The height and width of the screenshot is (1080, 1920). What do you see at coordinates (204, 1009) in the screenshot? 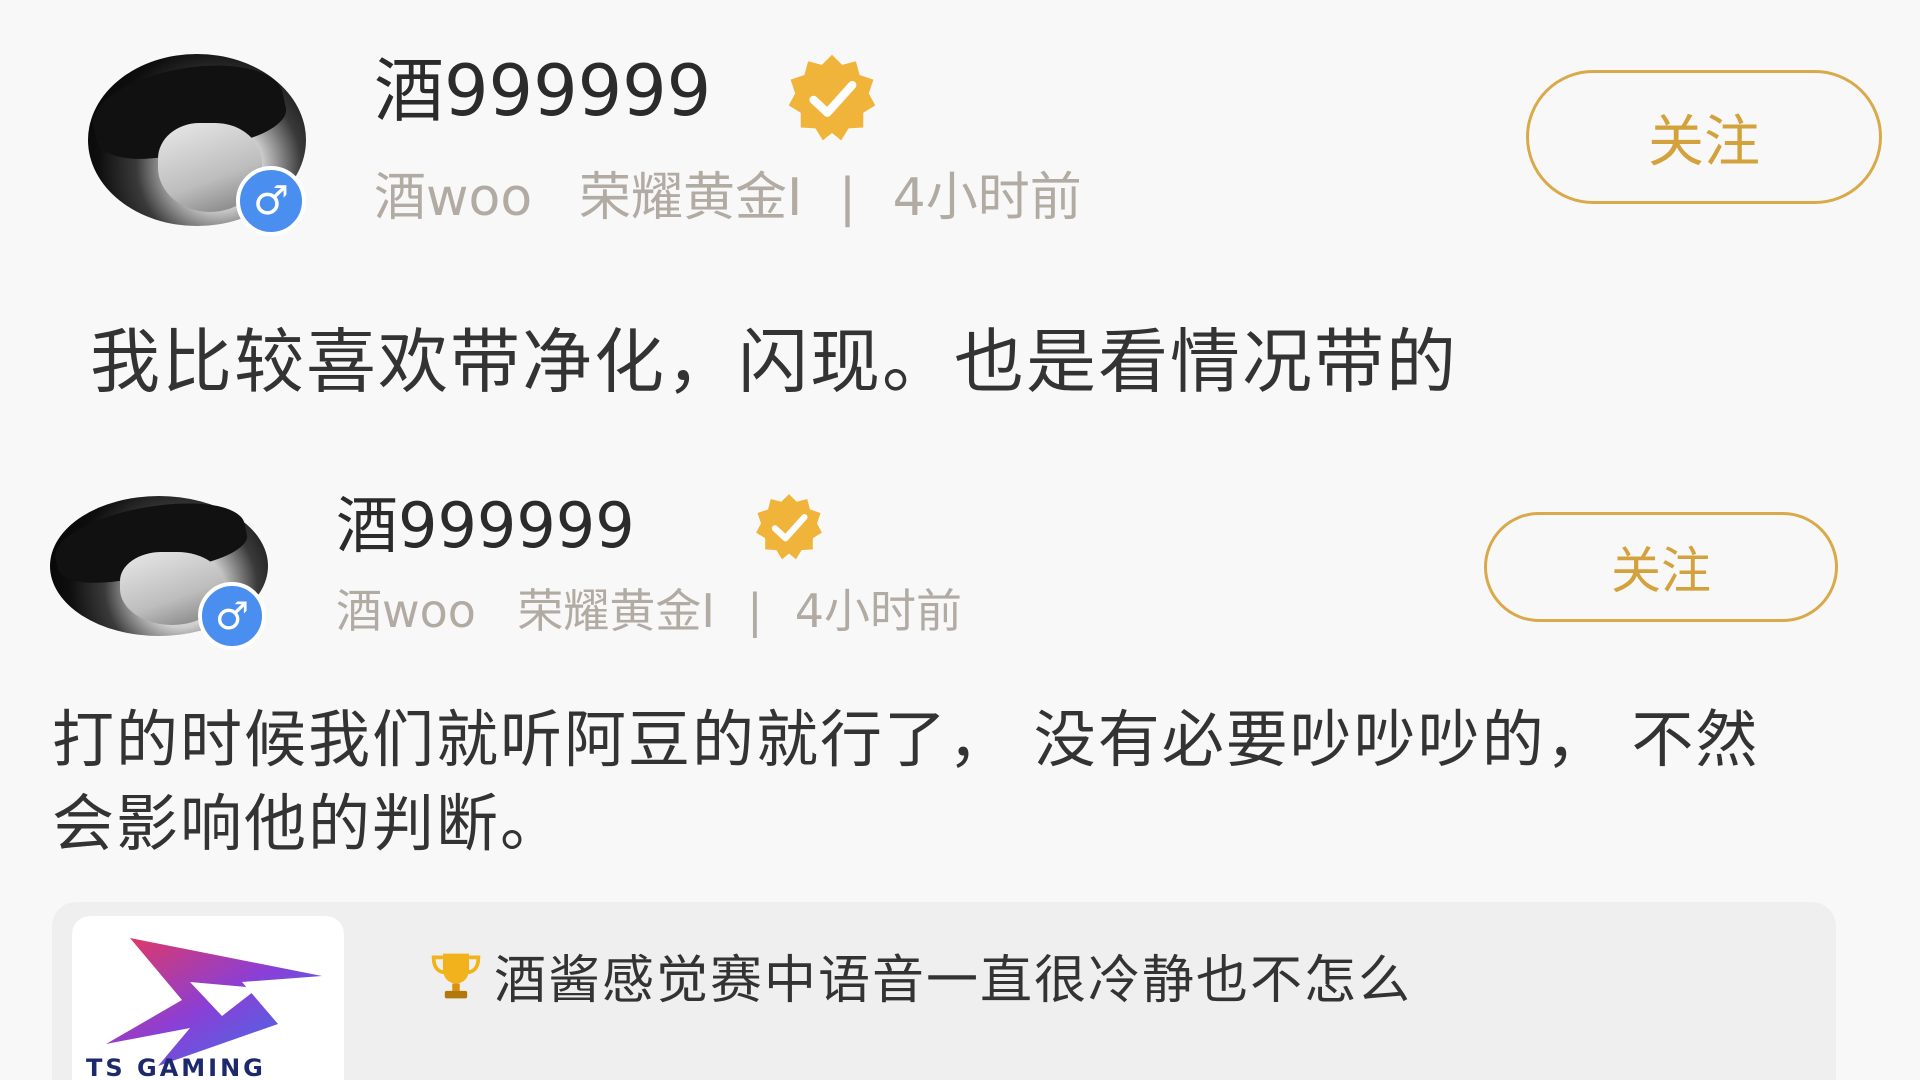
I see `ts-gaming-logo-icon: TS GAMING` at bounding box center [204, 1009].